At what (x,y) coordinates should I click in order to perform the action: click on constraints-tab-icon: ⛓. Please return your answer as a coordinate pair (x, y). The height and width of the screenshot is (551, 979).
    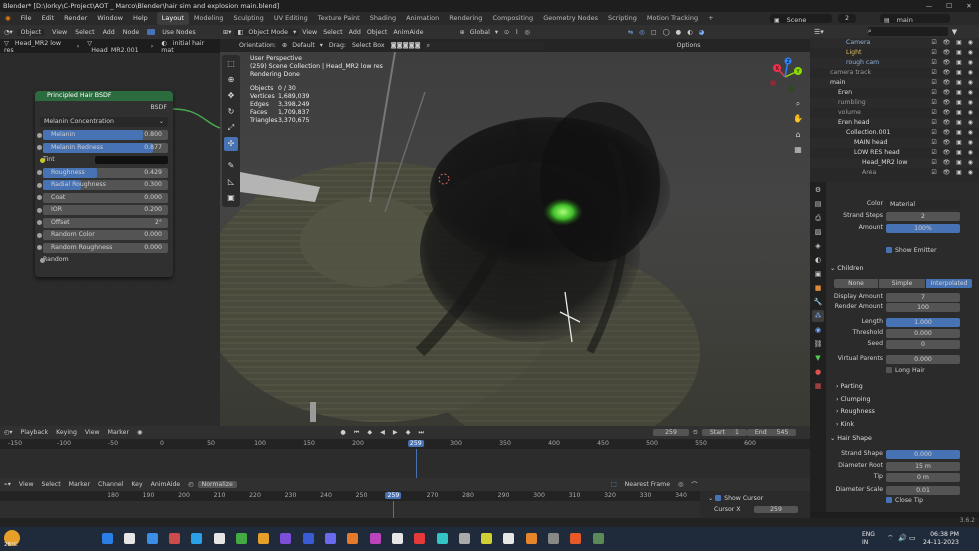
    Looking at the image, I should click on (818, 344).